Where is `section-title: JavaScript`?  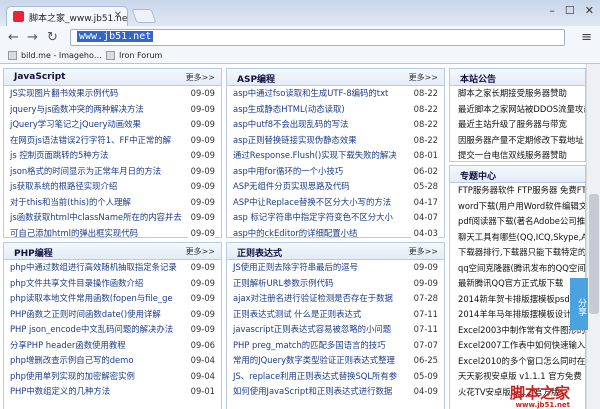
section-title: JavaScript is located at coordinates (40, 77).